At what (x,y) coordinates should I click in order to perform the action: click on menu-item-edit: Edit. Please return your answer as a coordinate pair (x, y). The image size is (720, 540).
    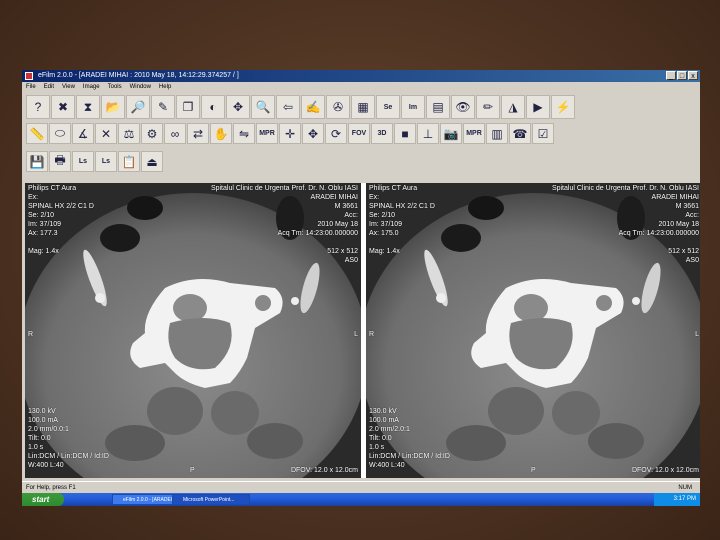
    Looking at the image, I should click on (49, 87).